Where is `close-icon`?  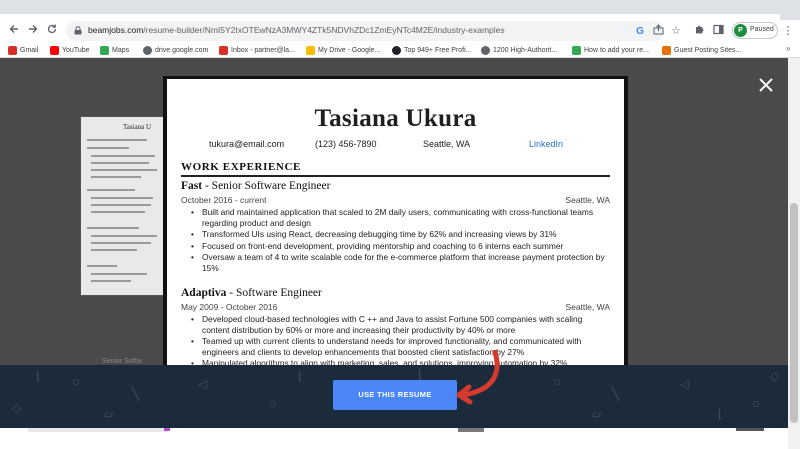
close-icon is located at coordinates (766, 85).